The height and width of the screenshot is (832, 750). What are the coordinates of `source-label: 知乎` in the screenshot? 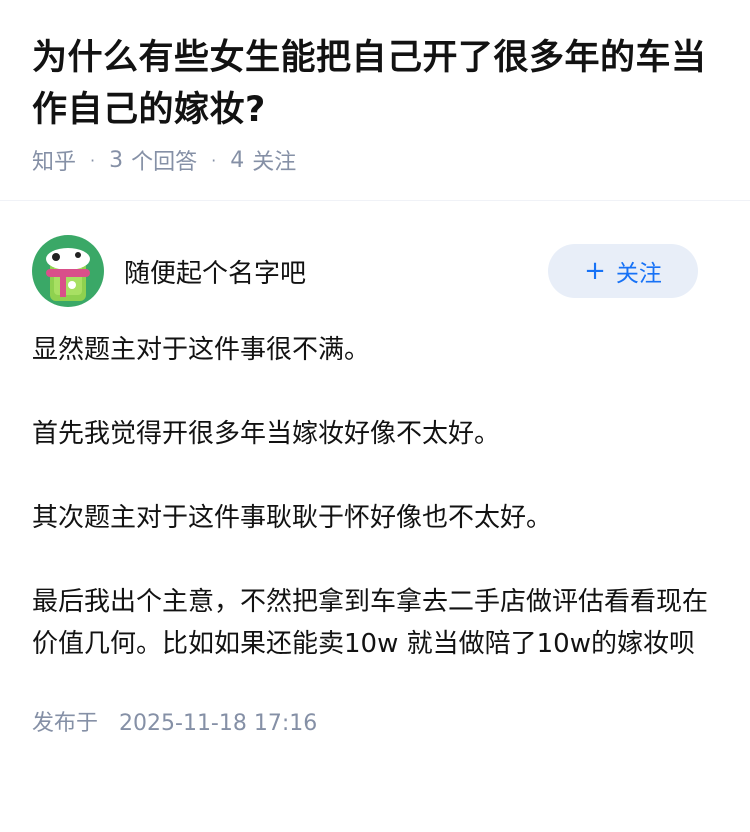 It's located at (54, 160).